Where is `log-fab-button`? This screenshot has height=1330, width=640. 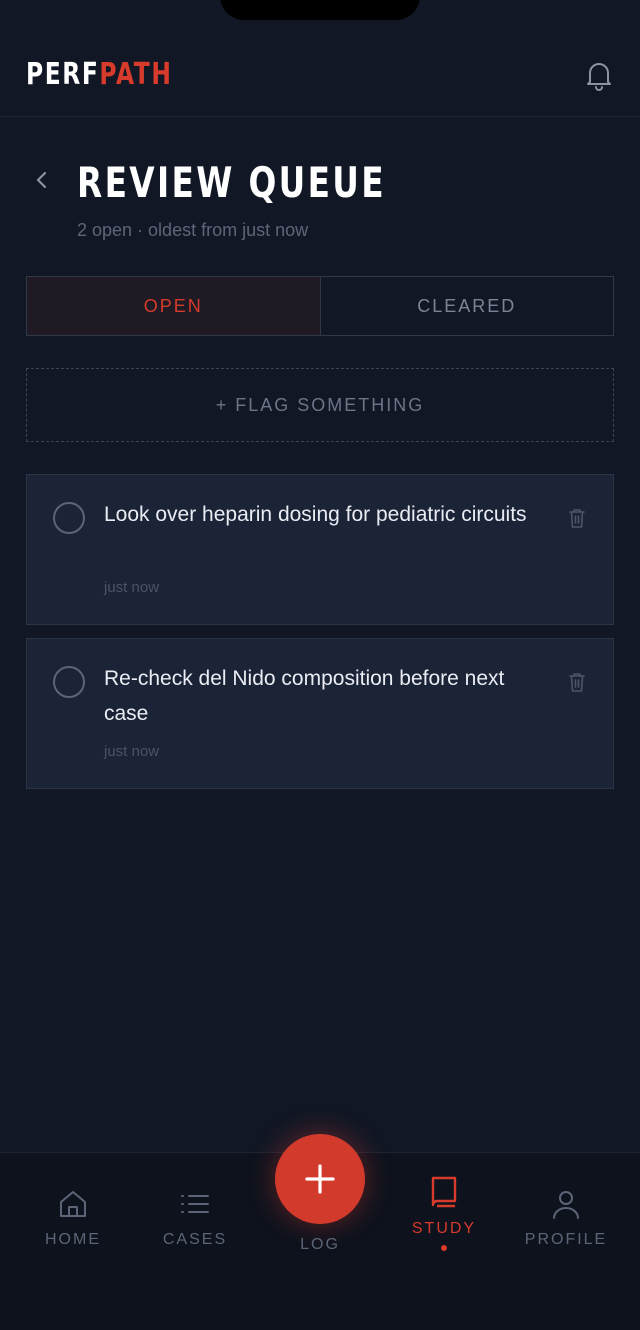 log-fab-button is located at coordinates (320, 1179).